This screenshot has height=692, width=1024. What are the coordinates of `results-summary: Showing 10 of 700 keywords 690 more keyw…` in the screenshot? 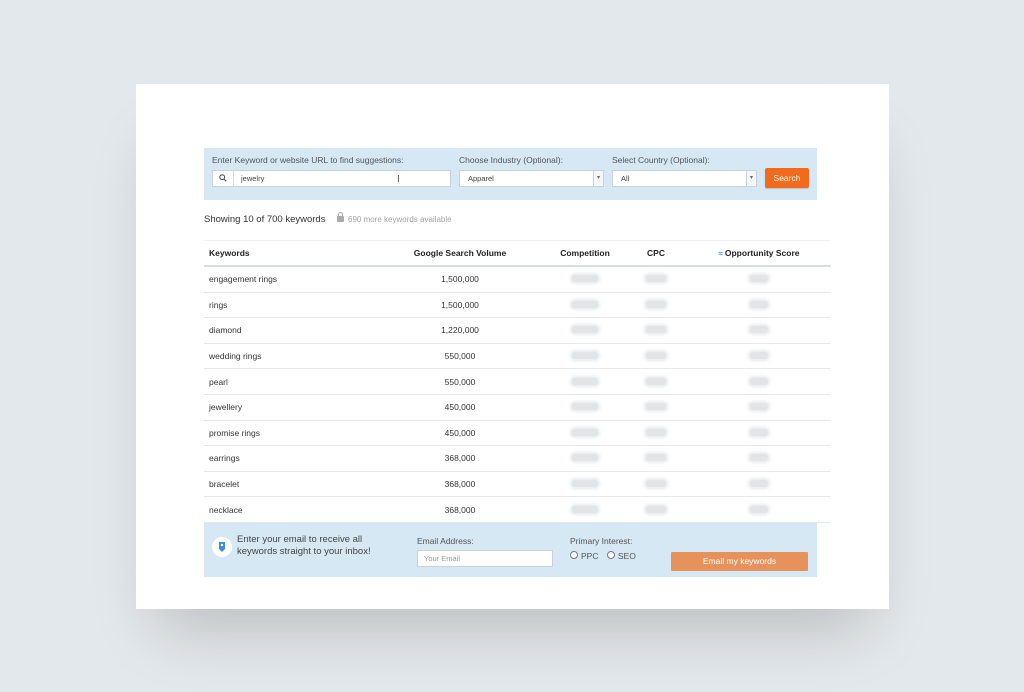 It's located at (510, 220).